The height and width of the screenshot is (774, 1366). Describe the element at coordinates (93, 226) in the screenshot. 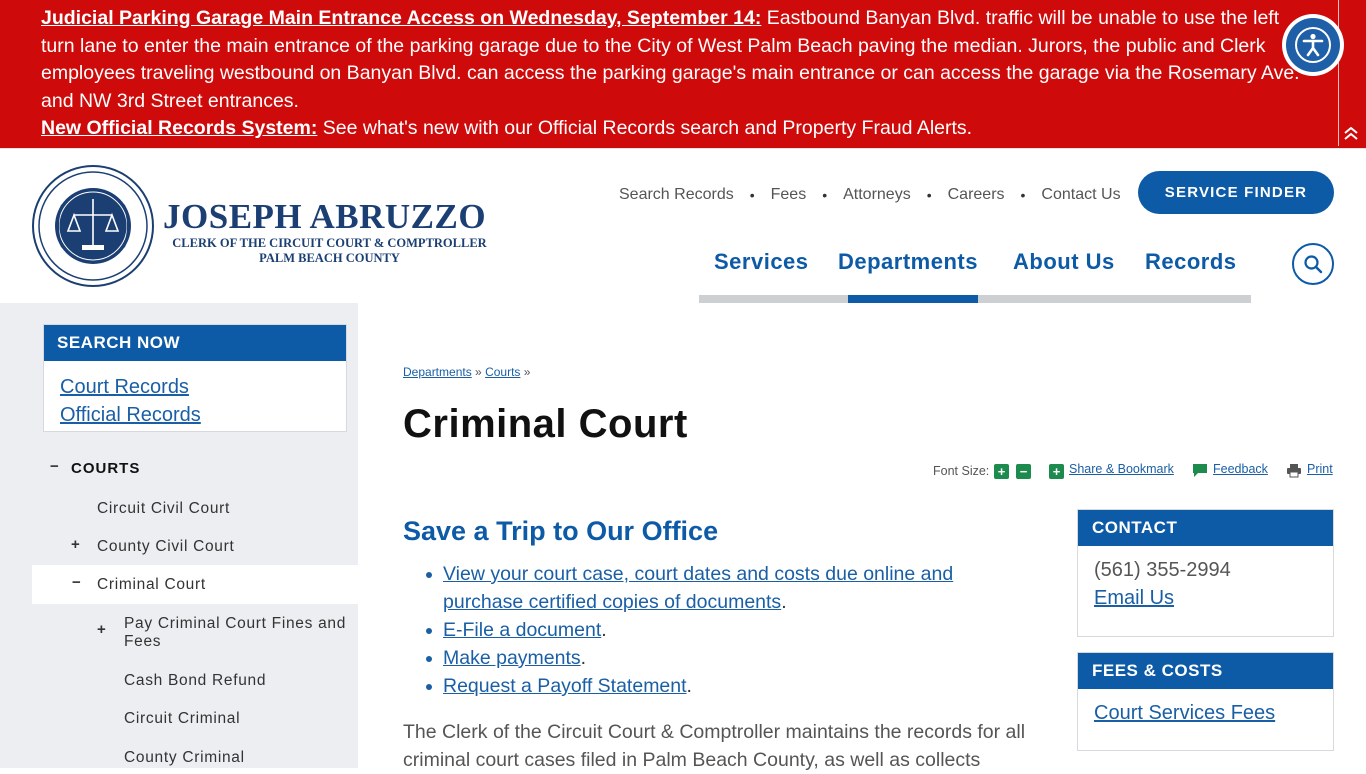

I see `clerk-seal-logo` at that location.